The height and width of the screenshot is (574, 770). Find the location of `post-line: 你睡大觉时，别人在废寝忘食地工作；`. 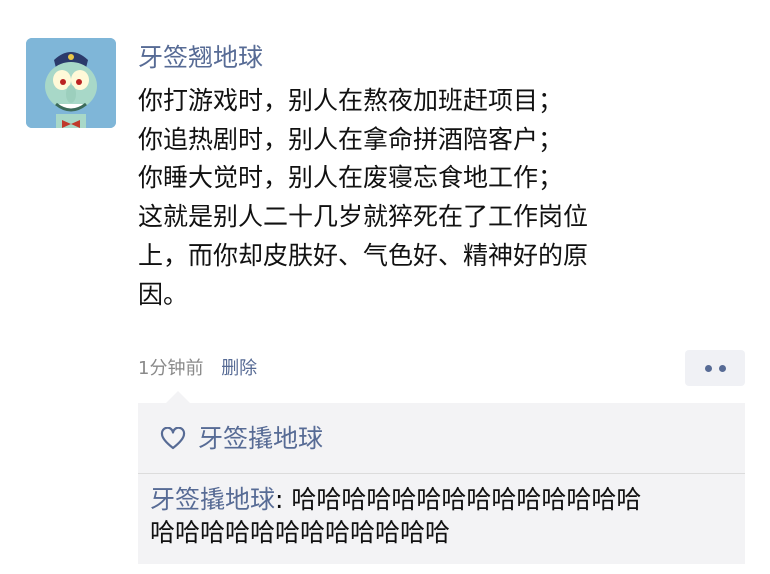

post-line: 你睡大觉时，别人在废寝忘食地工作； is located at coordinates (351, 178).